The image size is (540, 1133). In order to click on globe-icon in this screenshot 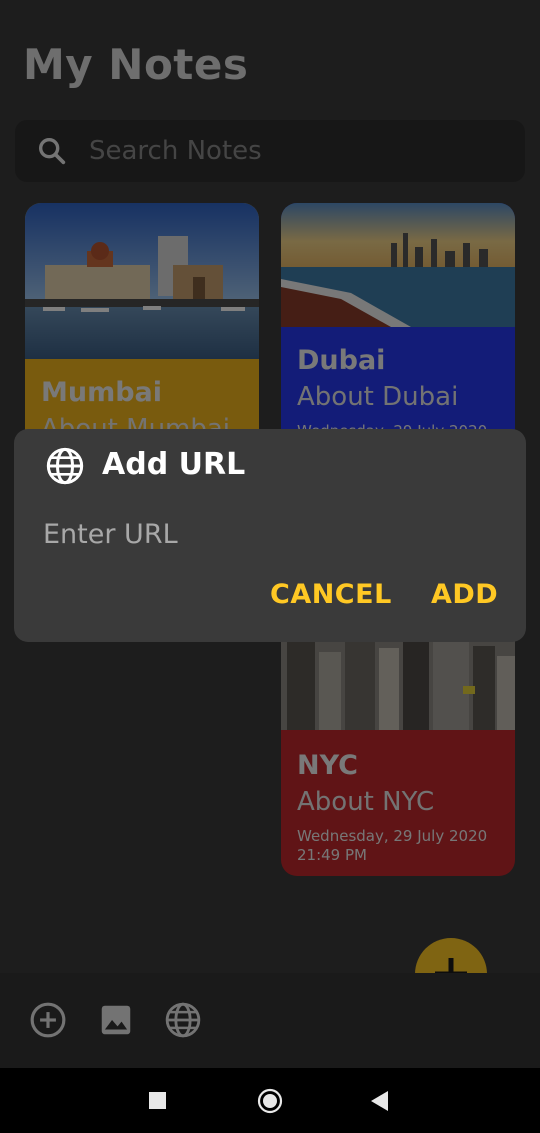, I will do `click(65, 466)`.